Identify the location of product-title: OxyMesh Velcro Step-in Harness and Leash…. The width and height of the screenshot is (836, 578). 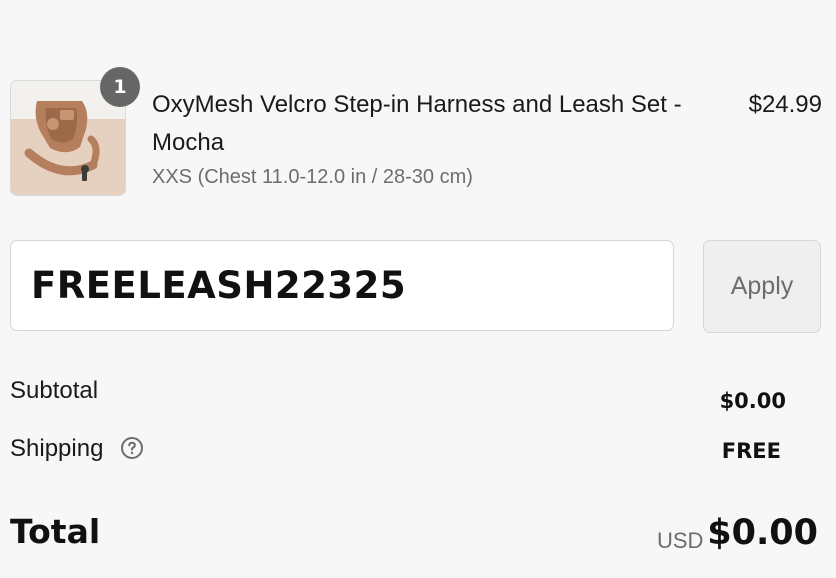
(417, 123).